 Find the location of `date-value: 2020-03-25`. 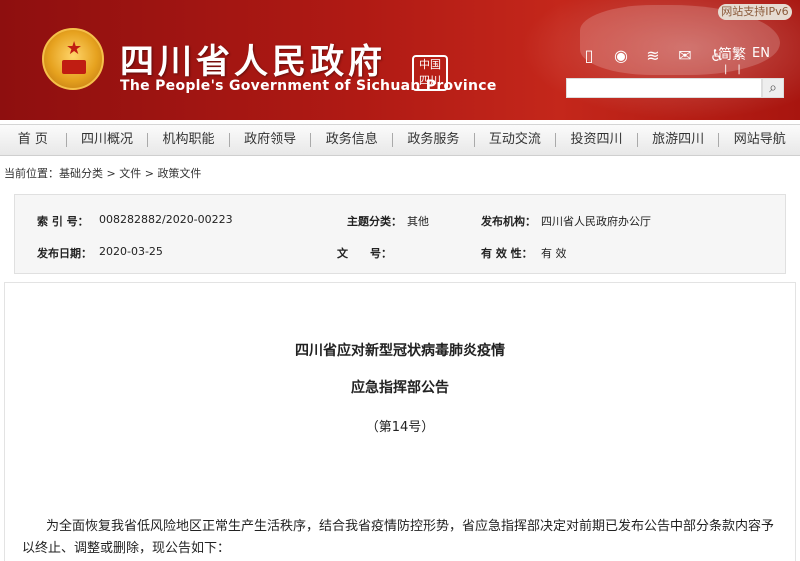

date-value: 2020-03-25 is located at coordinates (131, 251).